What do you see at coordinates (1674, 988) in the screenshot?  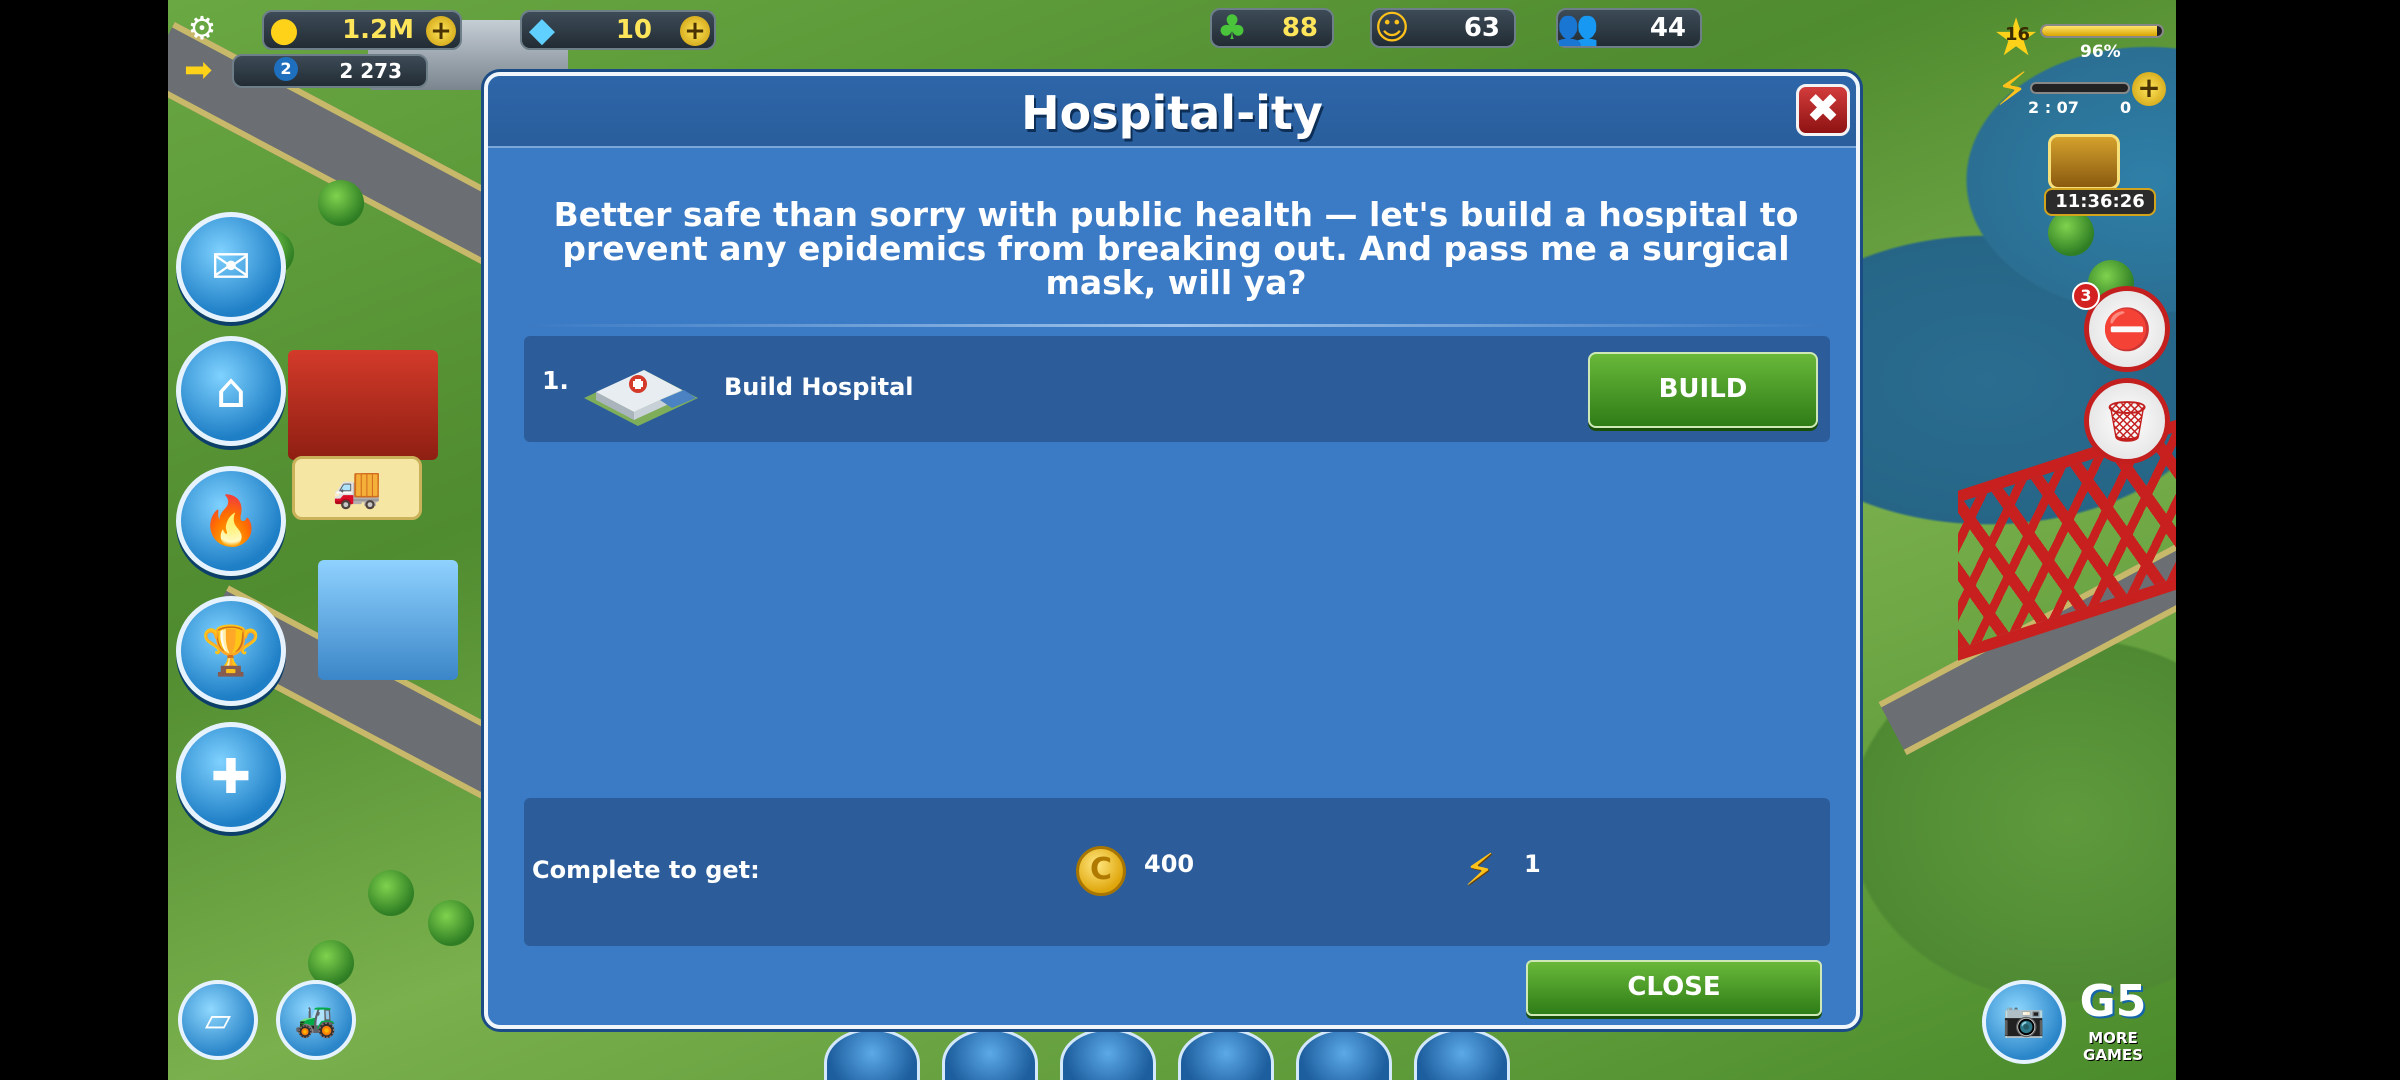 I see `close-button: CLOSE` at bounding box center [1674, 988].